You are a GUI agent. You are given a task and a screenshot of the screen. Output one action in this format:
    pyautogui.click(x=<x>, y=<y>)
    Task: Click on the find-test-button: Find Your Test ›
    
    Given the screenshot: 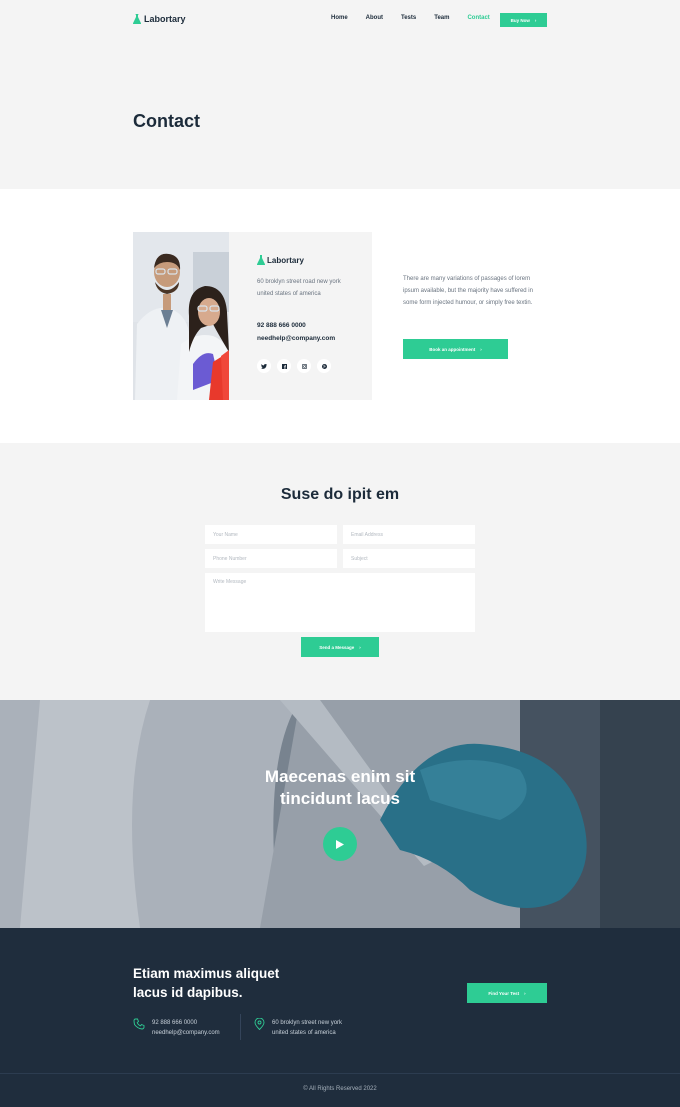 What is the action you would take?
    pyautogui.click(x=507, y=993)
    